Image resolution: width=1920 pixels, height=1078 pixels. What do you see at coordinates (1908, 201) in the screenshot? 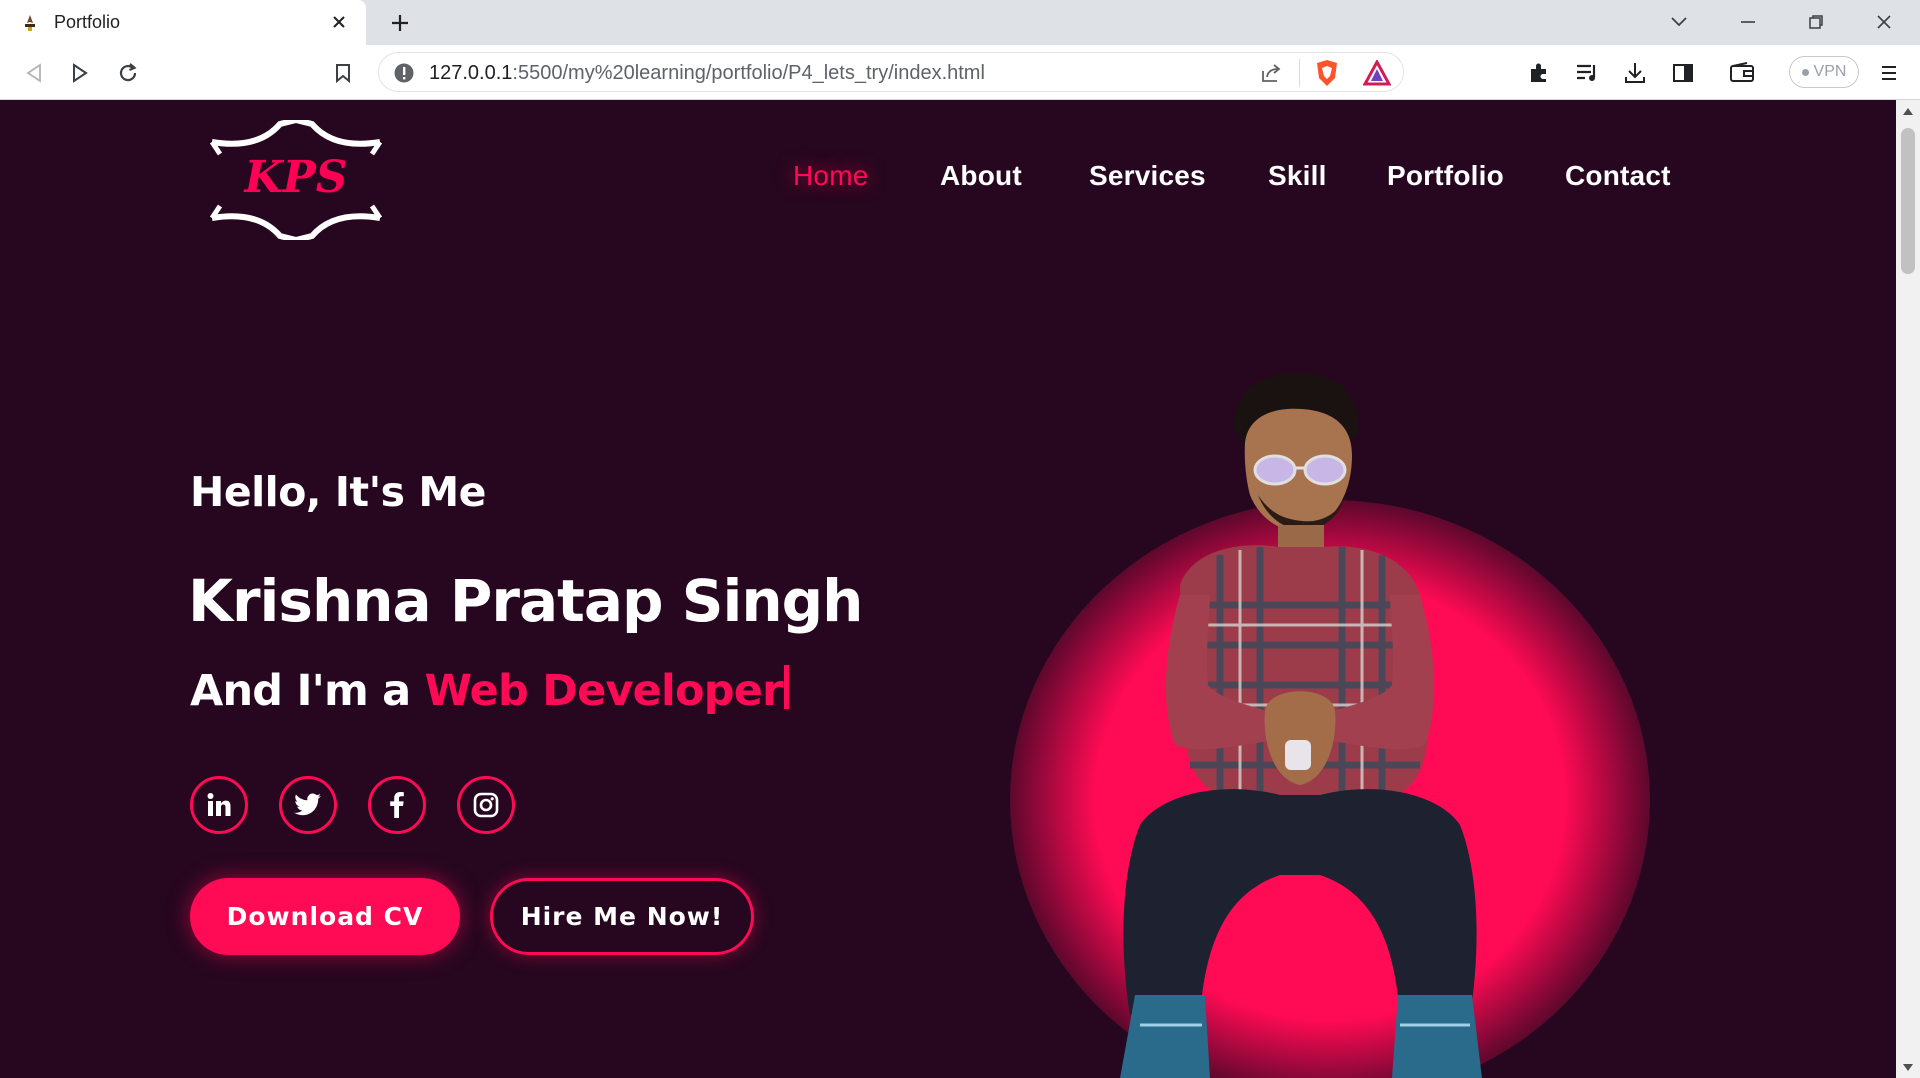
I see `scrollbar-thumb` at bounding box center [1908, 201].